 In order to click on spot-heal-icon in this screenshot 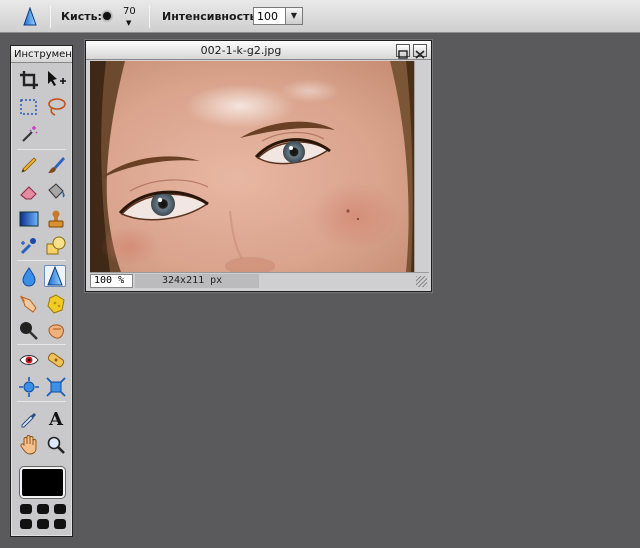, I will do `click(56, 360)`.